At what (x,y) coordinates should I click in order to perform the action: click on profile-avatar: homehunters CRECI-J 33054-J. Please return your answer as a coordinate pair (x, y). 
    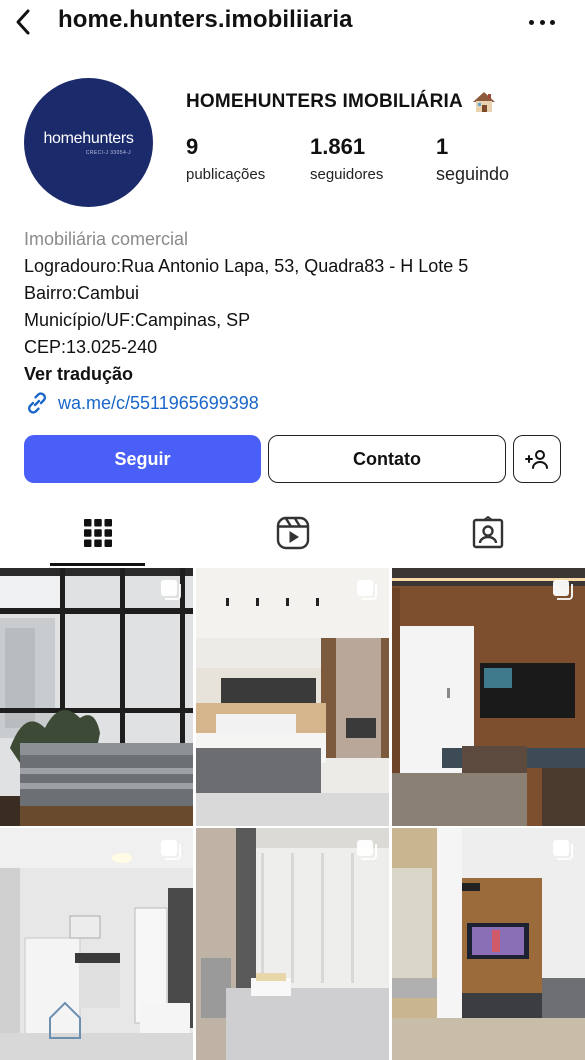
    Looking at the image, I should click on (88, 142).